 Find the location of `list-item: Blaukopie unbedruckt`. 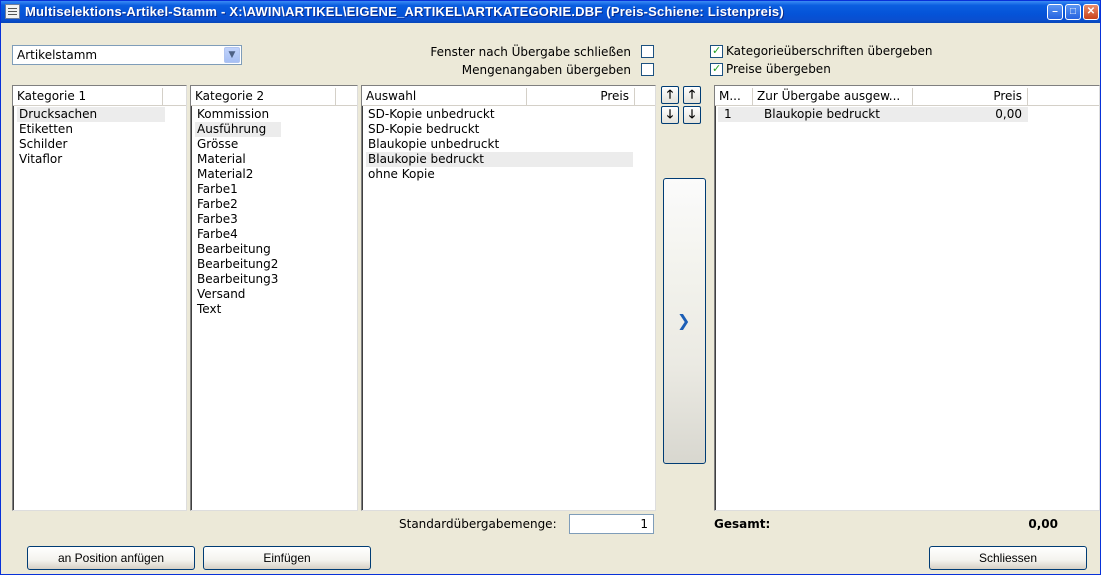

list-item: Blaukopie unbedruckt is located at coordinates (432, 144).